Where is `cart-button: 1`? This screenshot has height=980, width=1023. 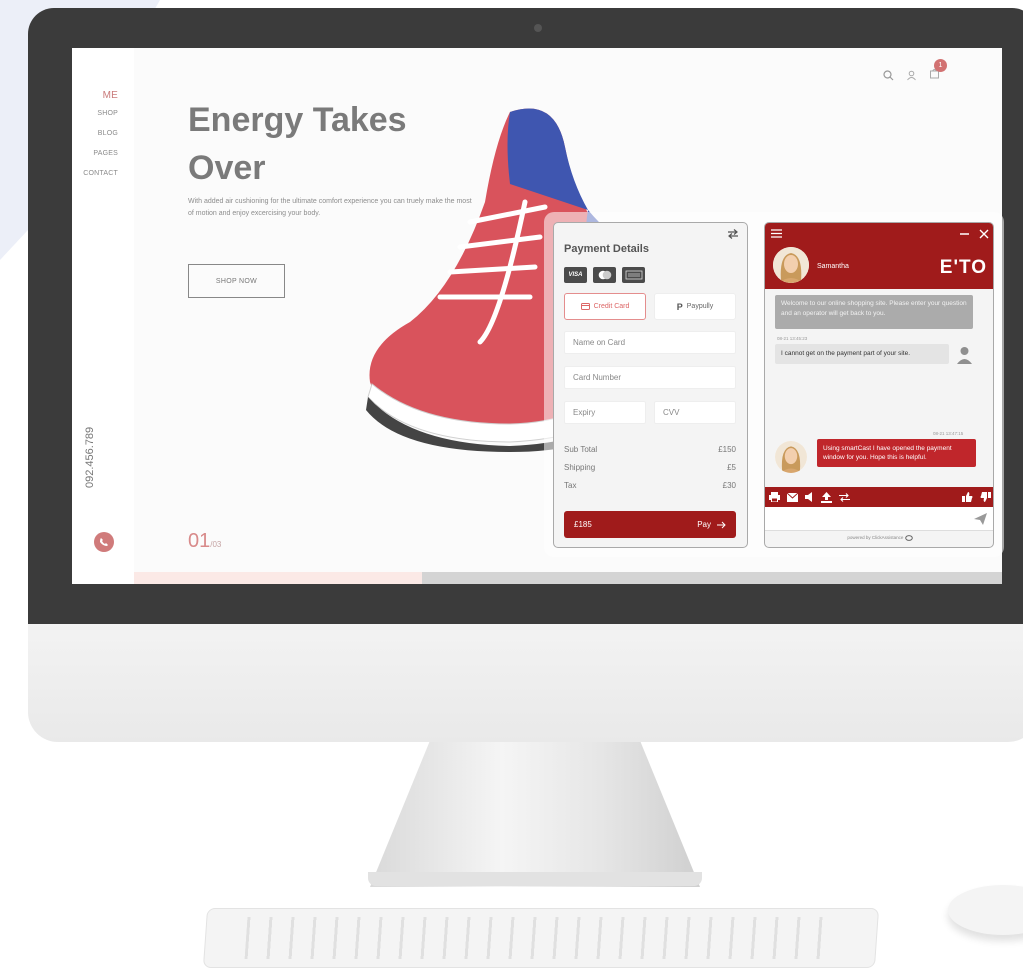 cart-button: 1 is located at coordinates (938, 71).